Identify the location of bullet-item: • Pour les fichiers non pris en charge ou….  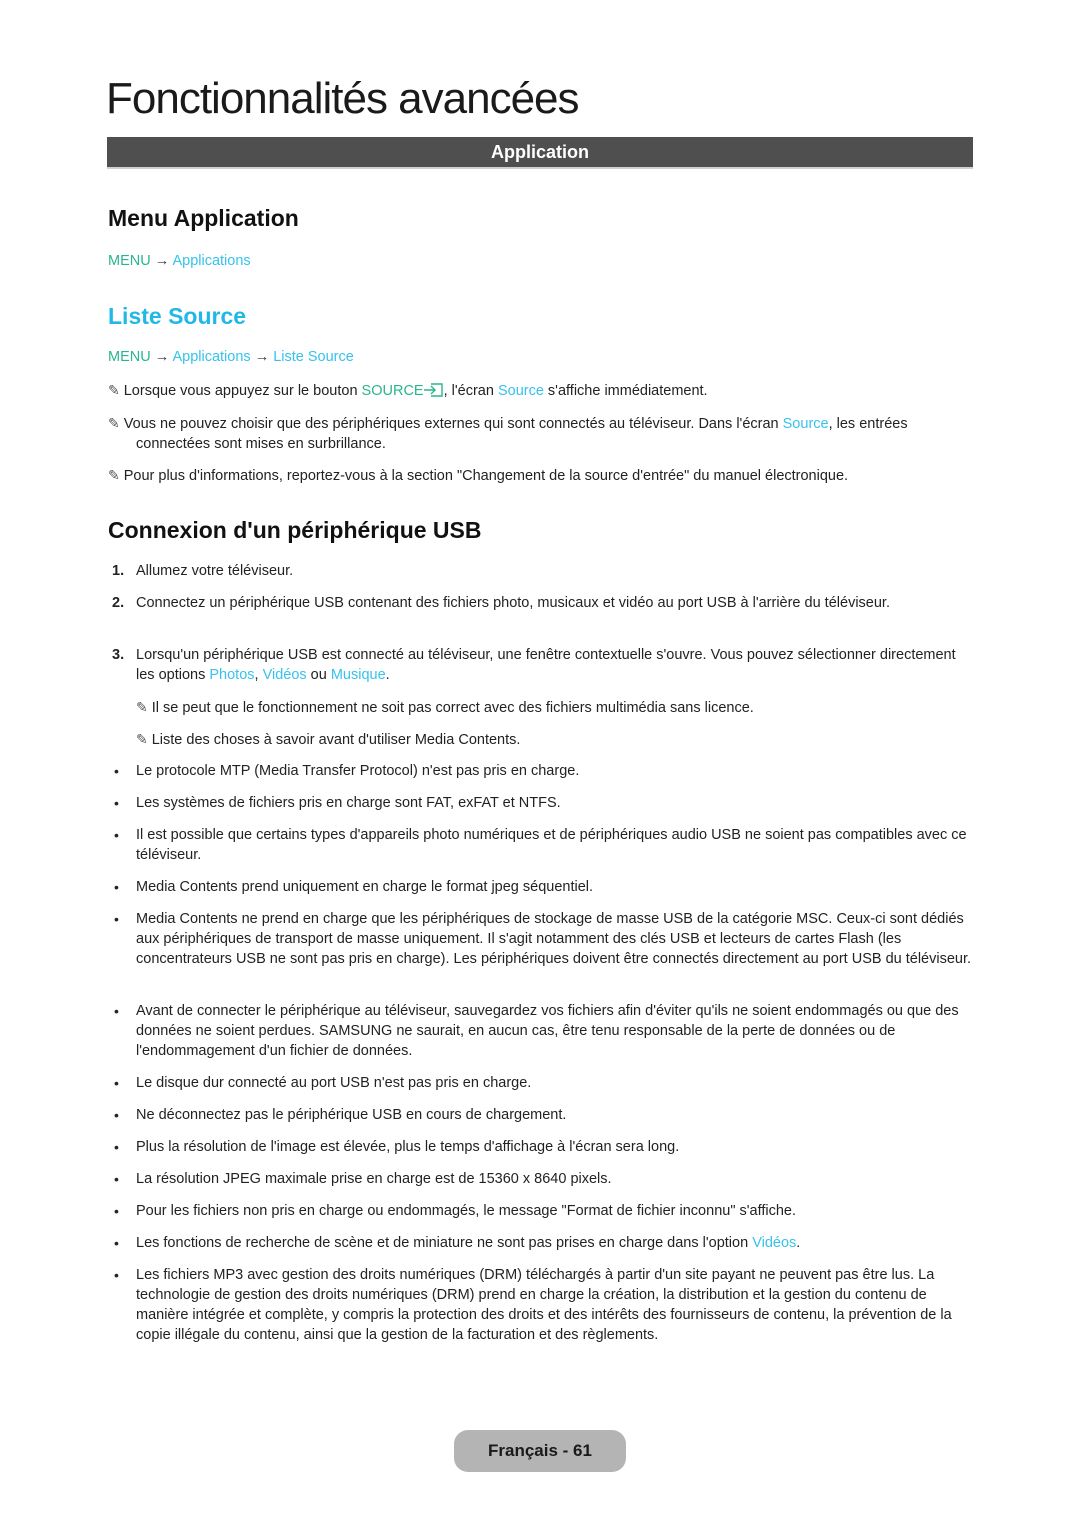
(455, 1211).